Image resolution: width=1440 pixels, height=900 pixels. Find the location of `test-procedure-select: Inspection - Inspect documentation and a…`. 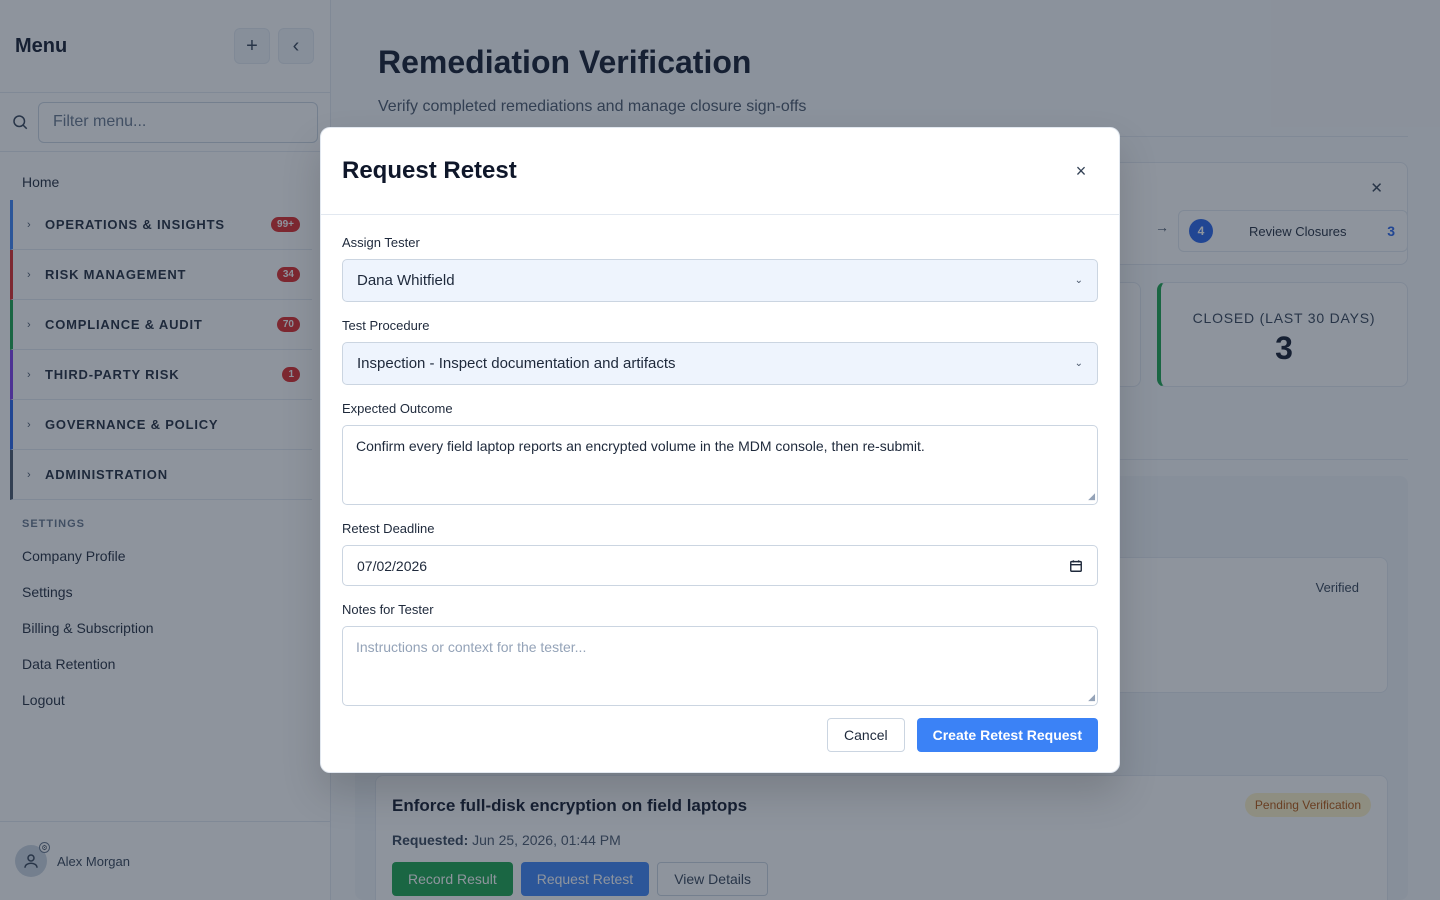

test-procedure-select: Inspection - Inspect documentation and a… is located at coordinates (720, 363).